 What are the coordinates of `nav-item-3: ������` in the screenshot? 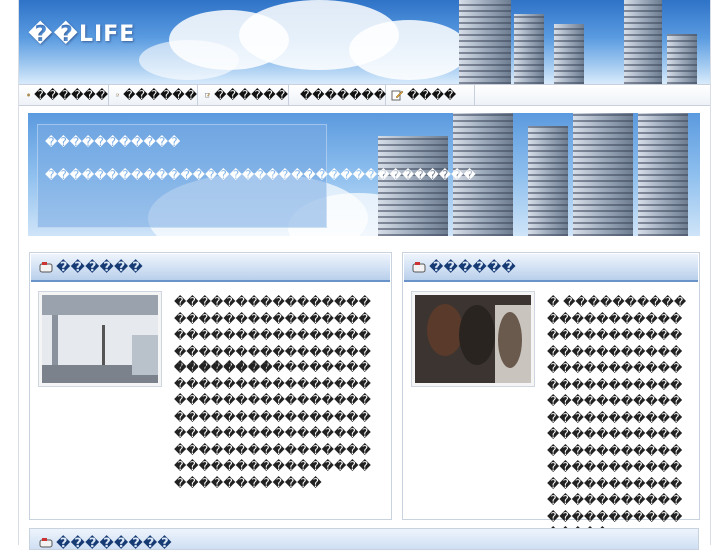 It's located at (243, 95).